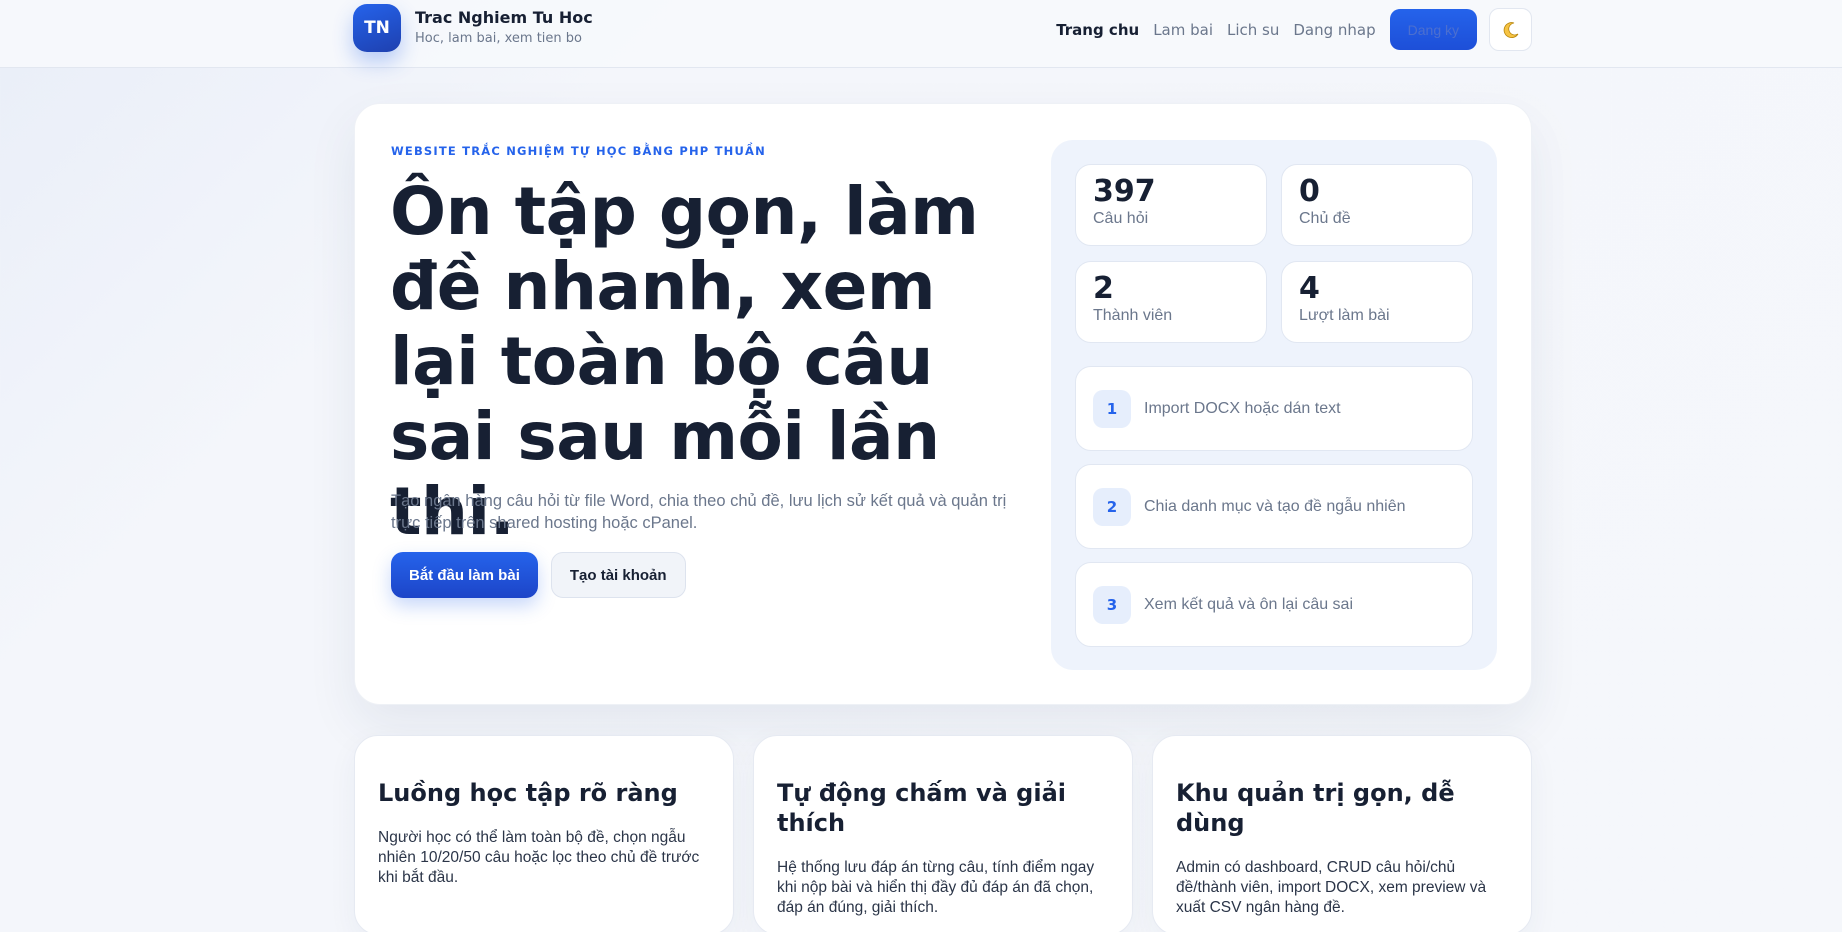  I want to click on register-button: Dang ky, so click(1433, 29).